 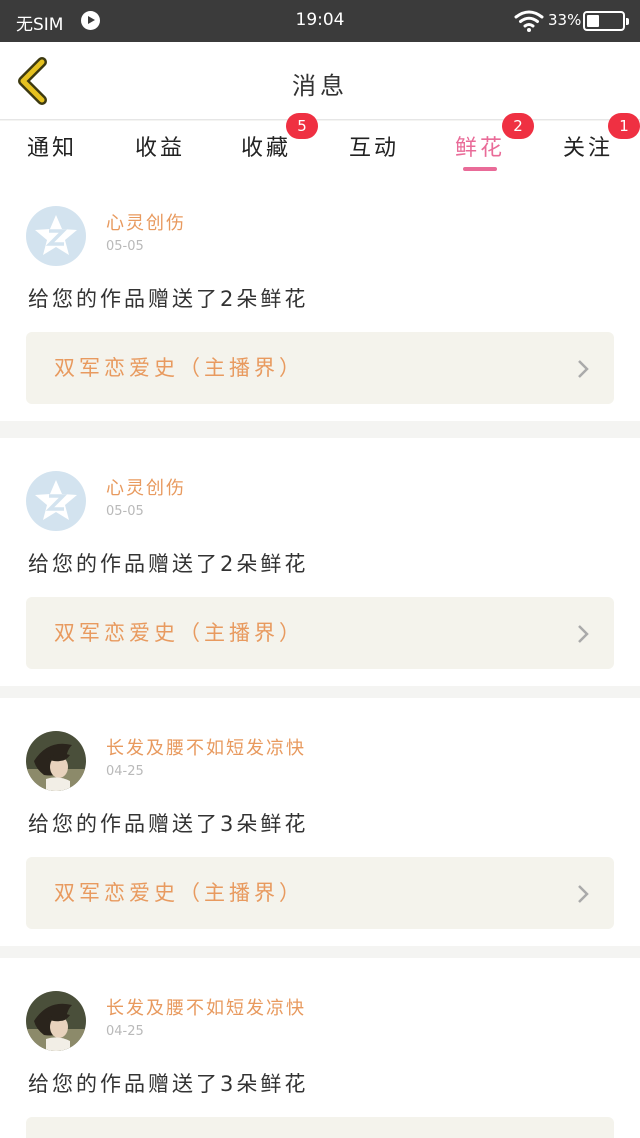 What do you see at coordinates (624, 126) in the screenshot?
I see `unread-badge: 1` at bounding box center [624, 126].